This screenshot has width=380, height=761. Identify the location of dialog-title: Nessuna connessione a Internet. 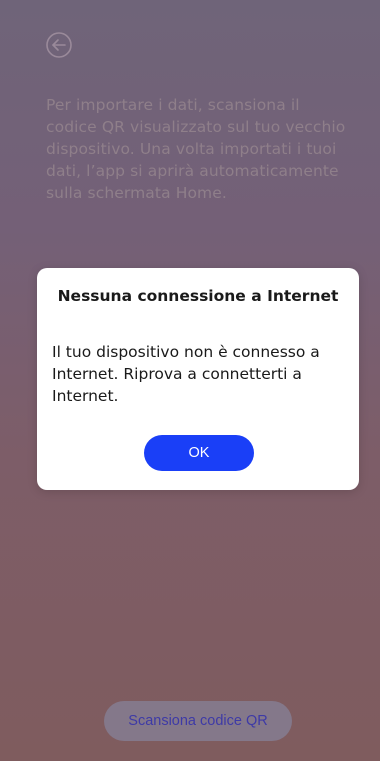
(198, 296).